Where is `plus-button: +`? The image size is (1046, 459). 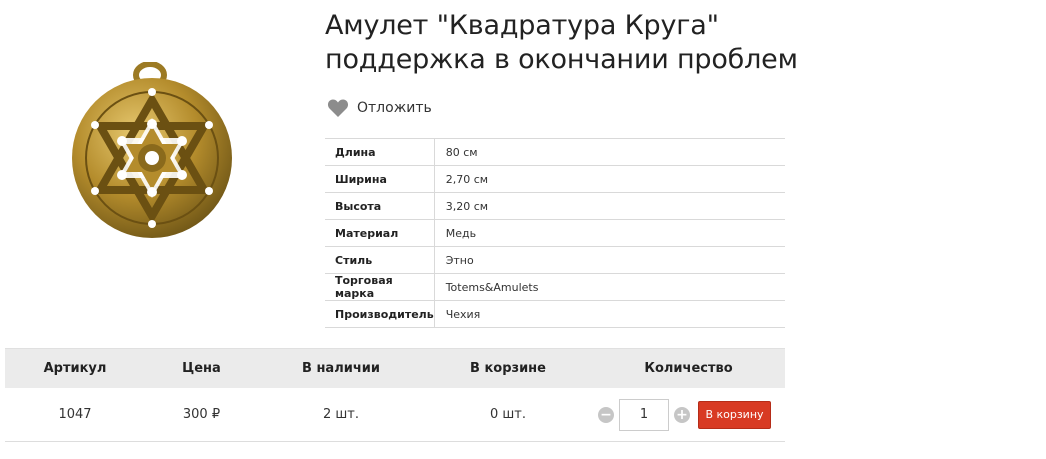 plus-button: + is located at coordinates (682, 414).